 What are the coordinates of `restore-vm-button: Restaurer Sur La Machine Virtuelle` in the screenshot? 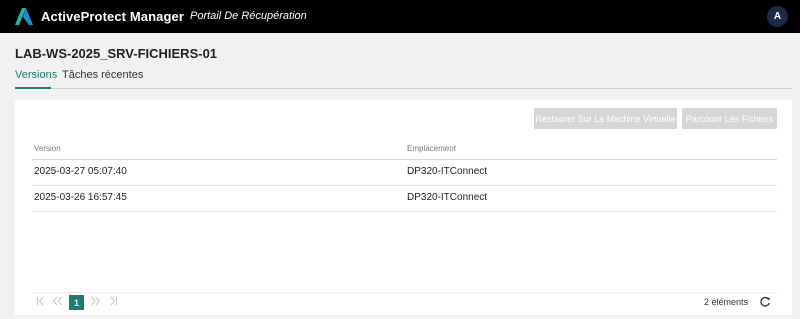 It's located at (605, 118).